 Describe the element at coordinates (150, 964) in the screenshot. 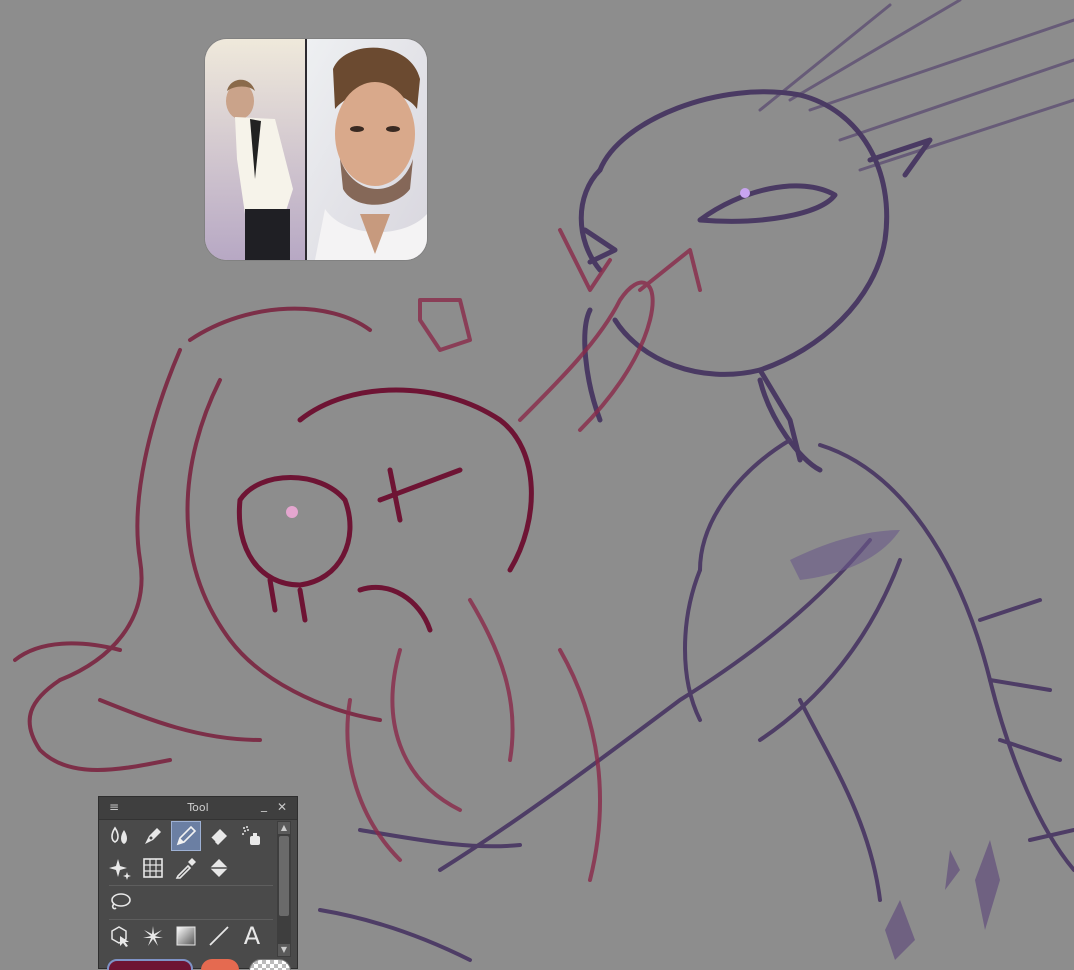

I see `main-color-swatch` at that location.